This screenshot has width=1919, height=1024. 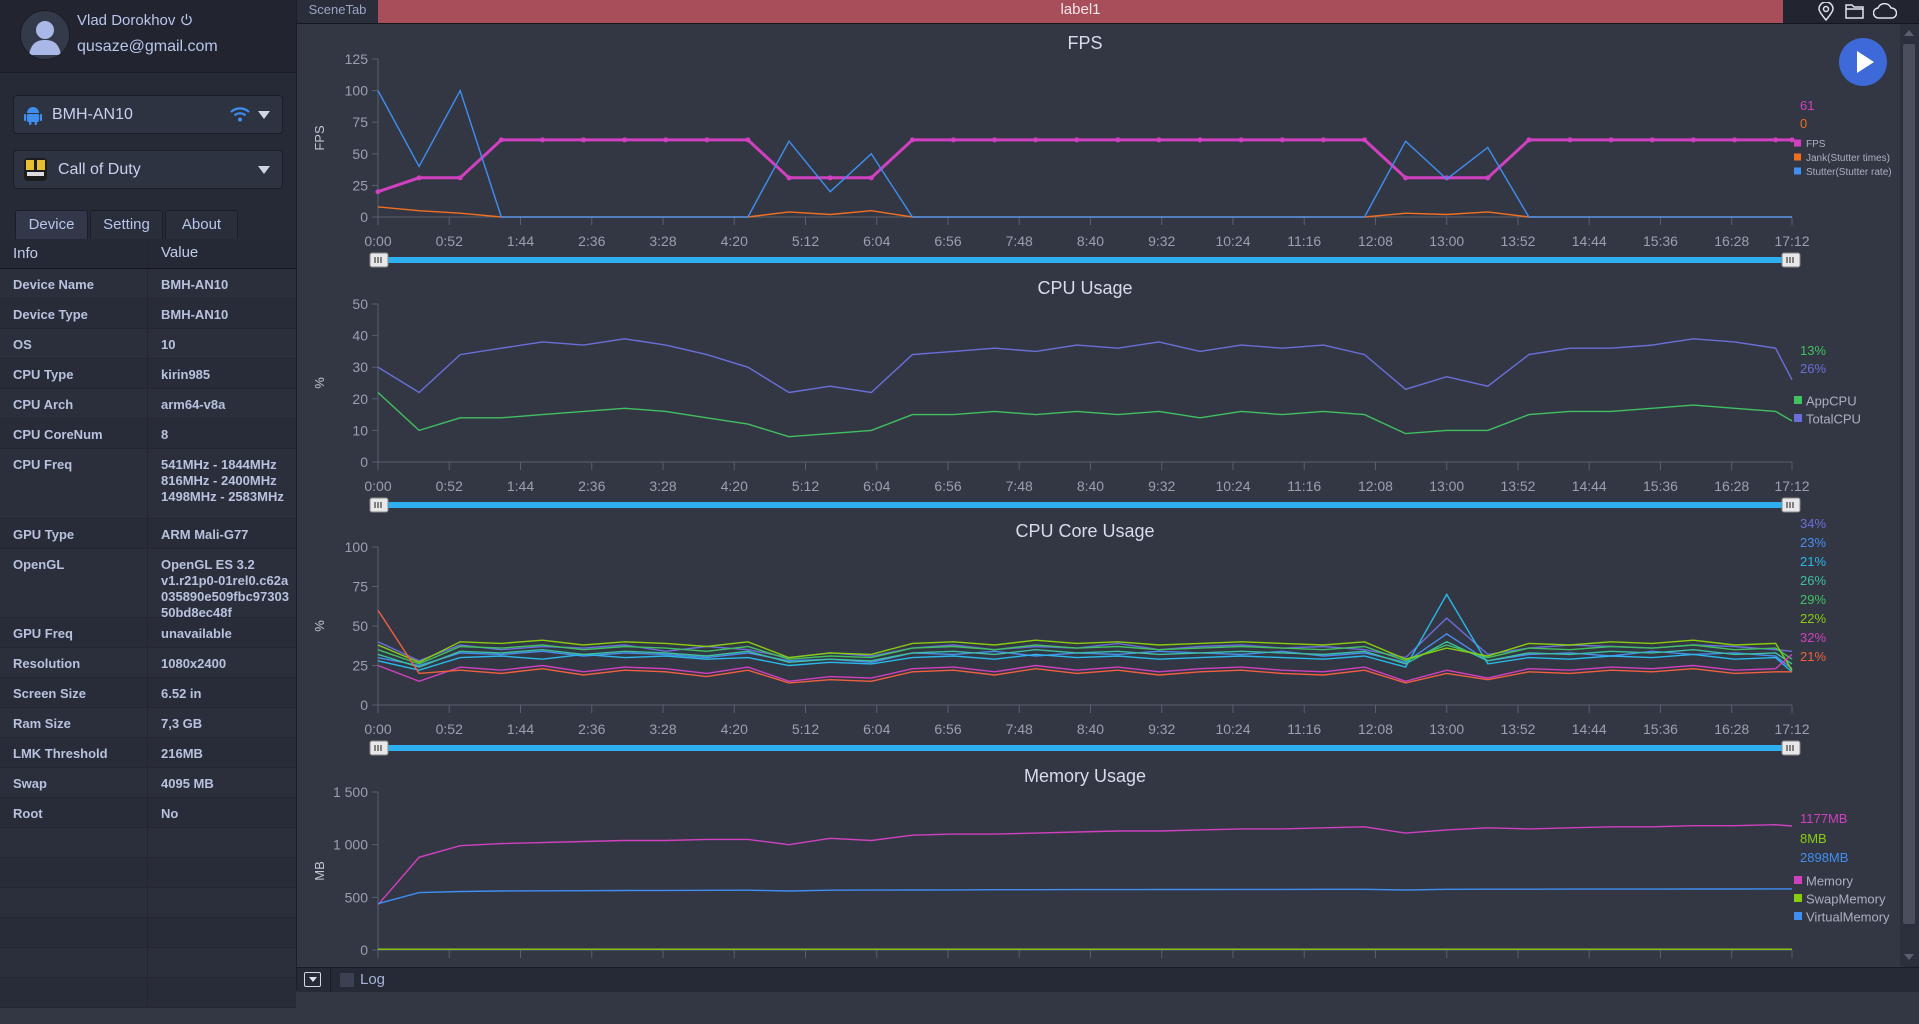 I want to click on legend-label: FPS, so click(x=1816, y=144).